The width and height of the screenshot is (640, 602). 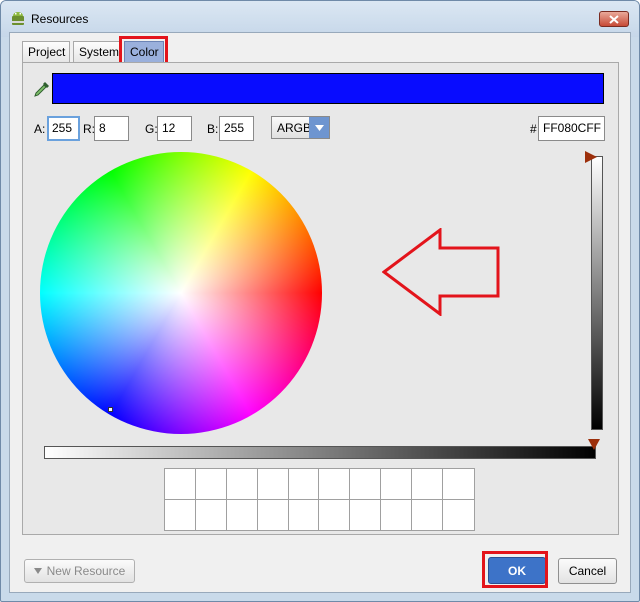 I want to click on close-icon, so click(x=614, y=19).